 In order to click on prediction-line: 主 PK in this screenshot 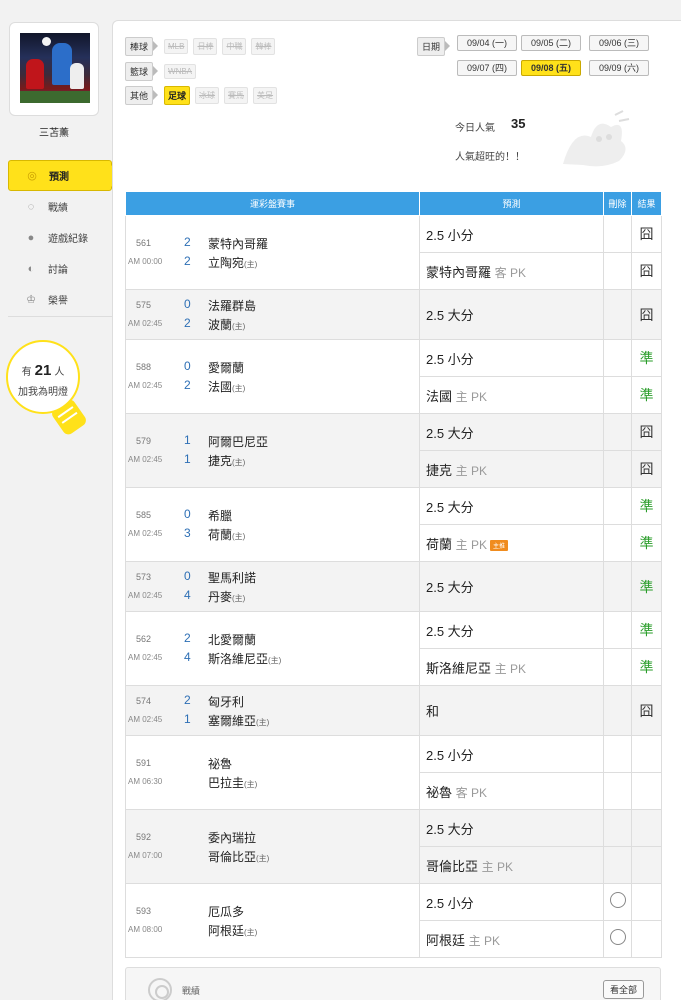, I will do `click(510, 668)`.